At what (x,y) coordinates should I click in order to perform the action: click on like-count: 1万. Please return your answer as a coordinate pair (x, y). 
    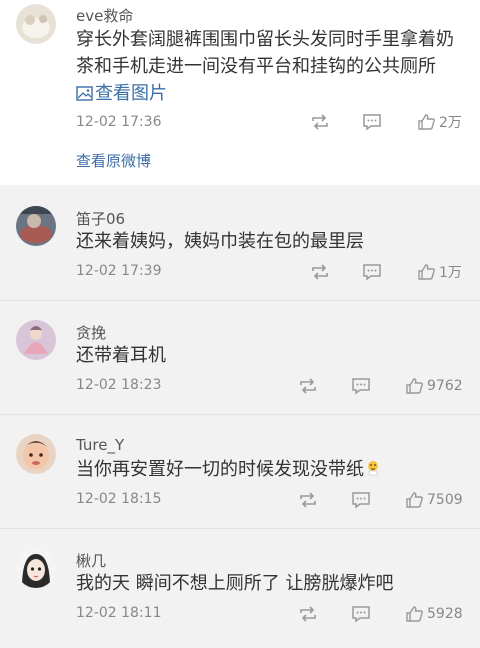
    Looking at the image, I should click on (450, 273).